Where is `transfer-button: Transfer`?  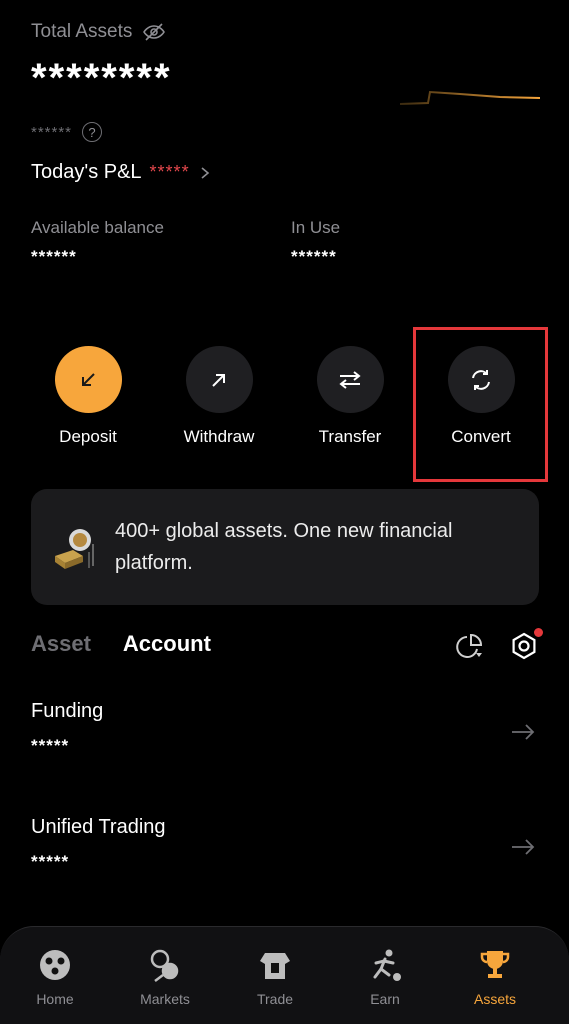 transfer-button: Transfer is located at coordinates (350, 396).